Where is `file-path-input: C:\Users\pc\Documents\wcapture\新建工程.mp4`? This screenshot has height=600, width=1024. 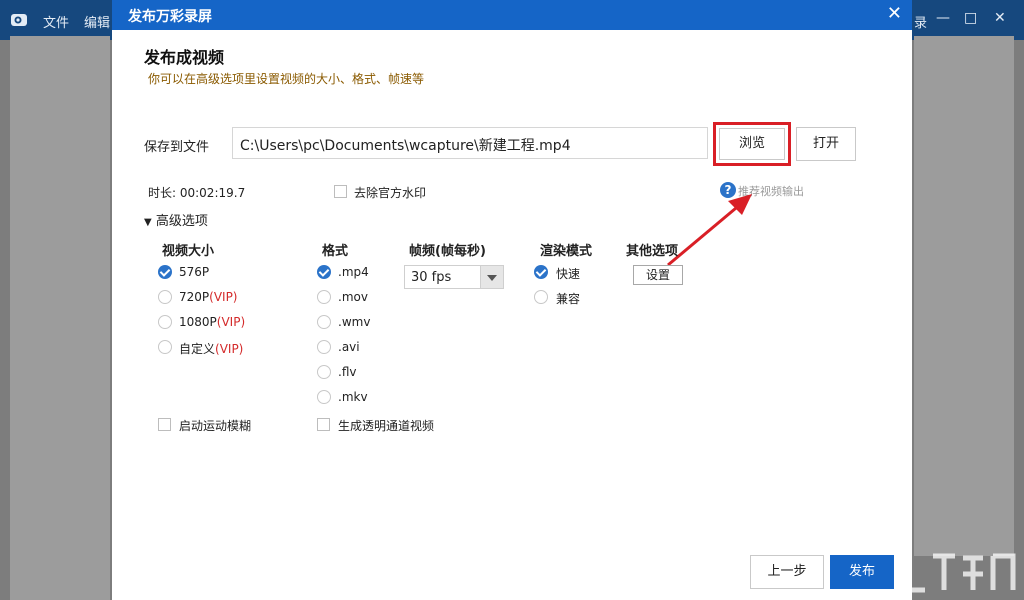
file-path-input: C:\Users\pc\Documents\wcapture\新建工程.mp4 is located at coordinates (470, 143).